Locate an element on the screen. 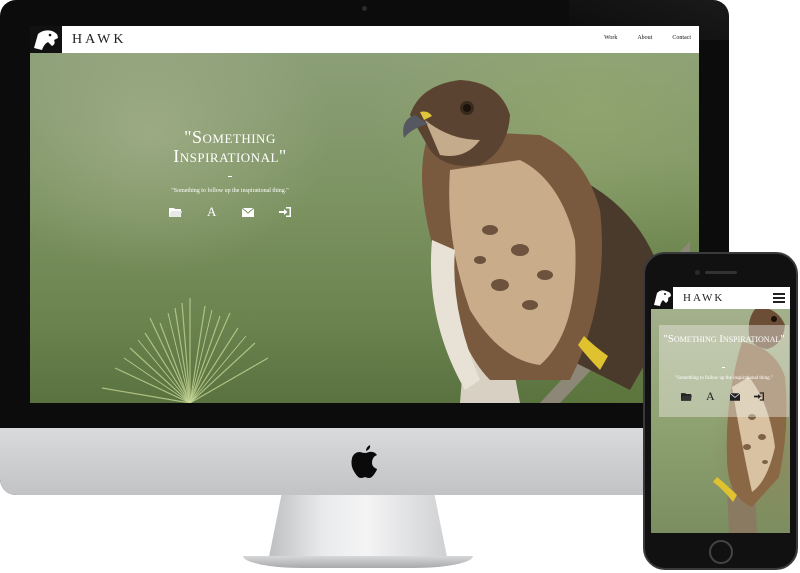 The width and height of the screenshot is (800, 573). nav-links: Work About Contact is located at coordinates (647, 38).